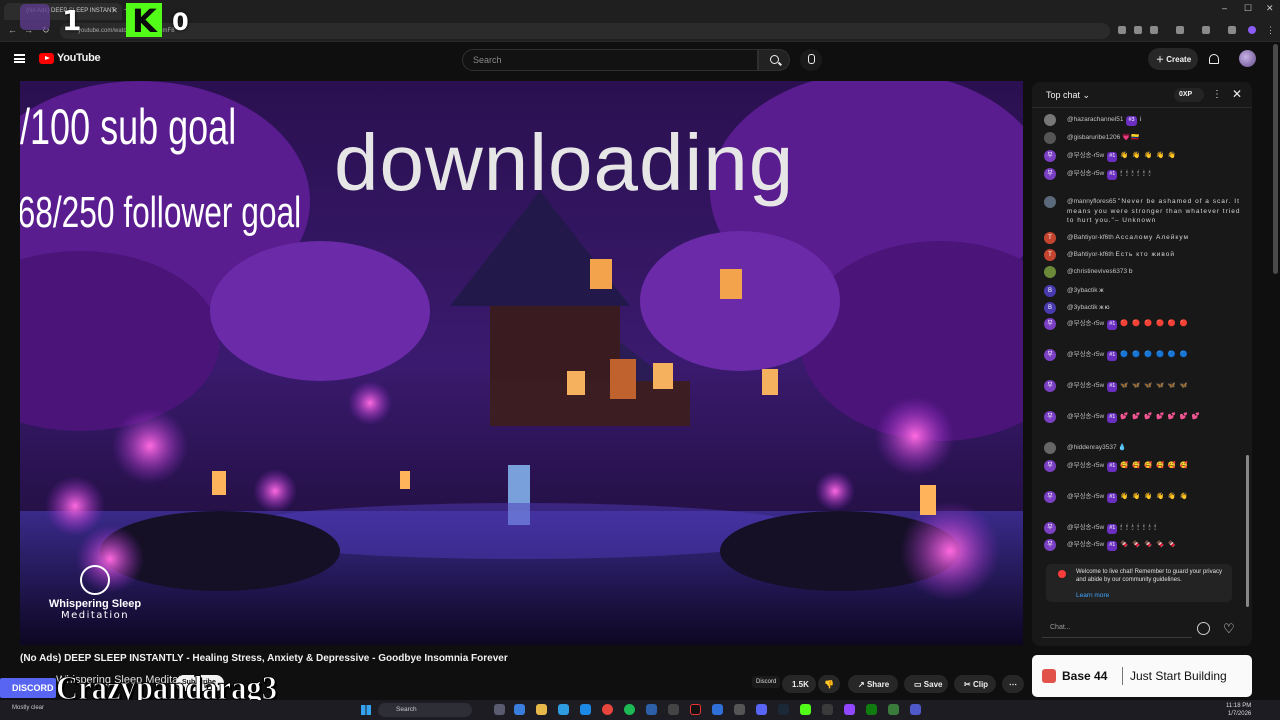 The height and width of the screenshot is (720, 1280). I want to click on chat-close-icon: ✕, so click(1237, 94).